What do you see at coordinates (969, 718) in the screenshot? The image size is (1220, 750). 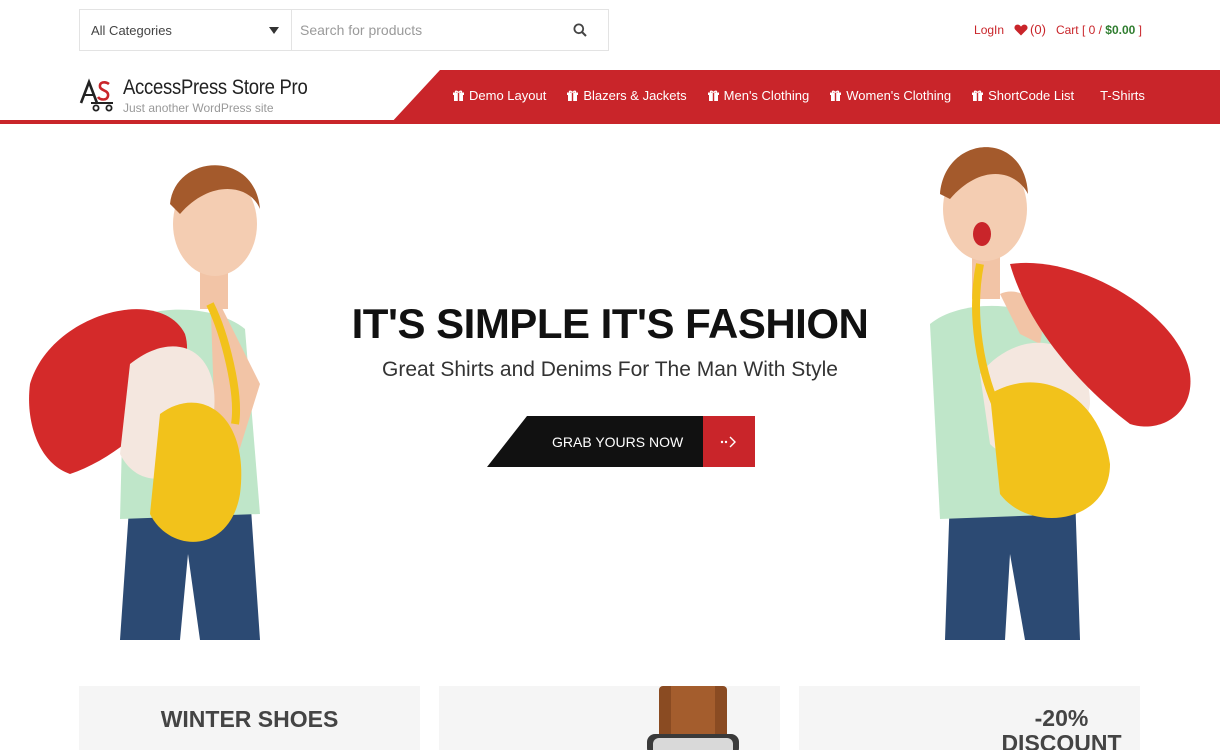 I see `promo-card-discount: -20% DISCOUNT` at bounding box center [969, 718].